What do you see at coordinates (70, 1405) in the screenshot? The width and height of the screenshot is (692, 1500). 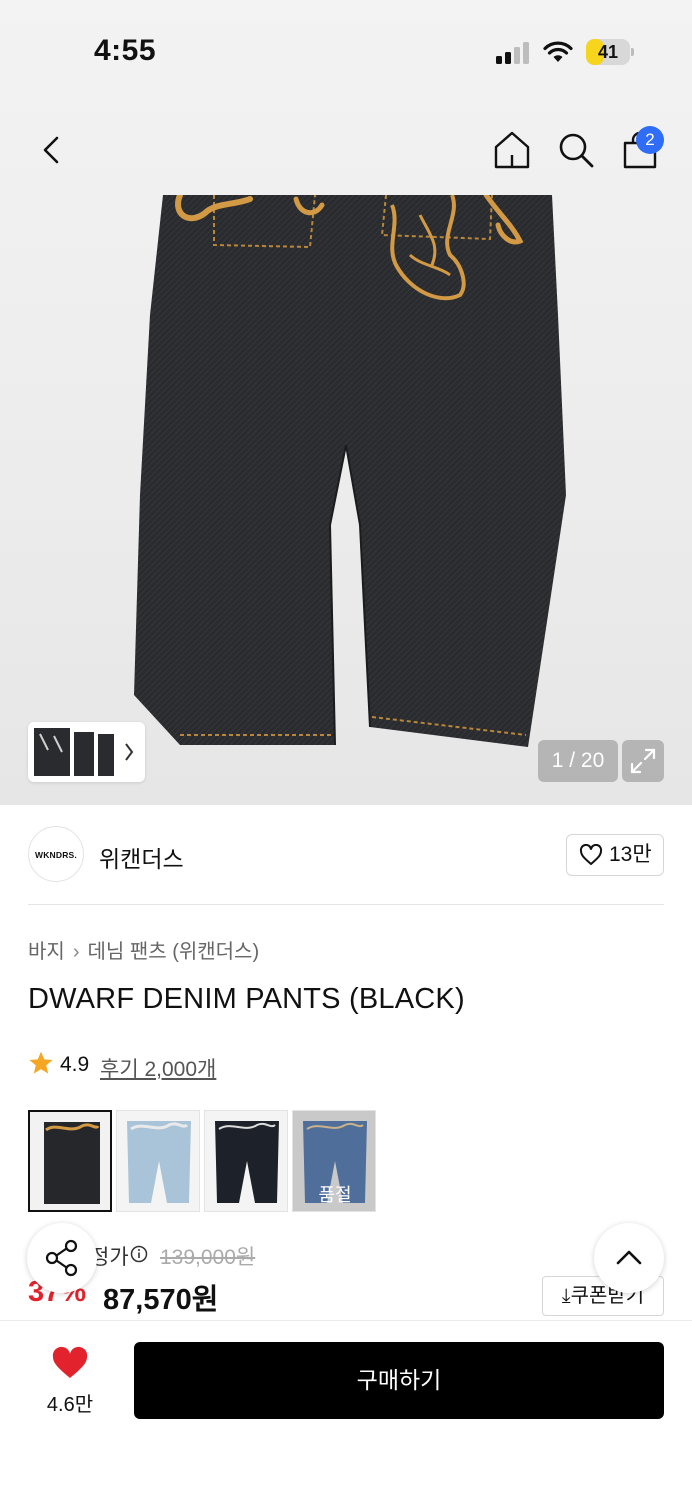 I see `wishlist-count: 4.6만` at bounding box center [70, 1405].